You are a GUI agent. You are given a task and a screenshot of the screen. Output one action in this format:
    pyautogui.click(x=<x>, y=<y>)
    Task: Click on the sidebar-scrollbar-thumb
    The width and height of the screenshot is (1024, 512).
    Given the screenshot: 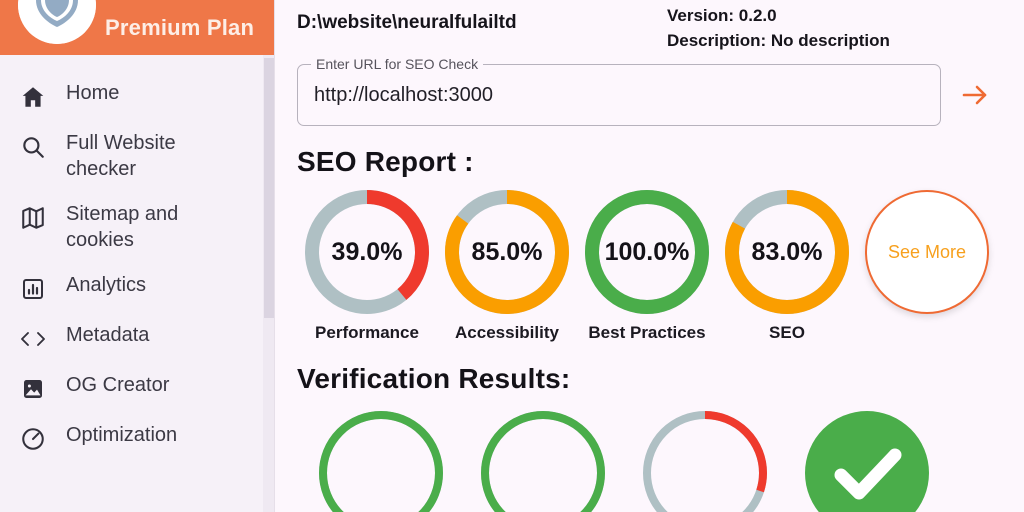 What is the action you would take?
    pyautogui.click(x=269, y=188)
    